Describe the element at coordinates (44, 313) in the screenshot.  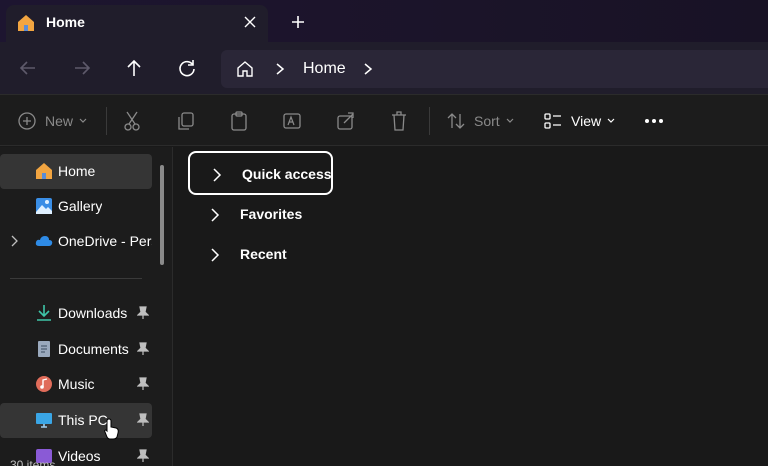
I see `downloads-icon` at that location.